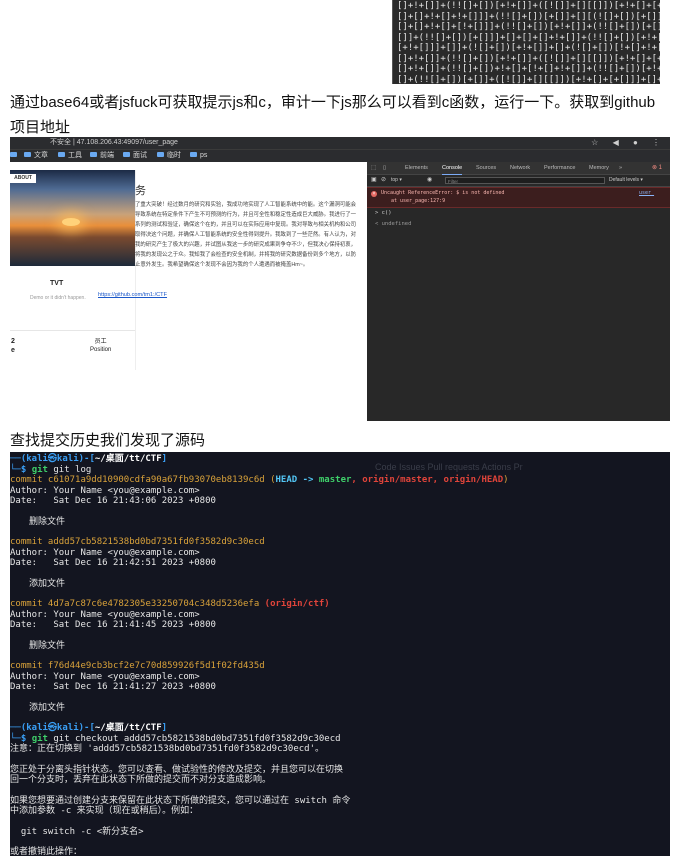 The width and height of the screenshot is (682, 856). What do you see at coordinates (383, 213) in the screenshot?
I see `console-input-line: > c()` at bounding box center [383, 213].